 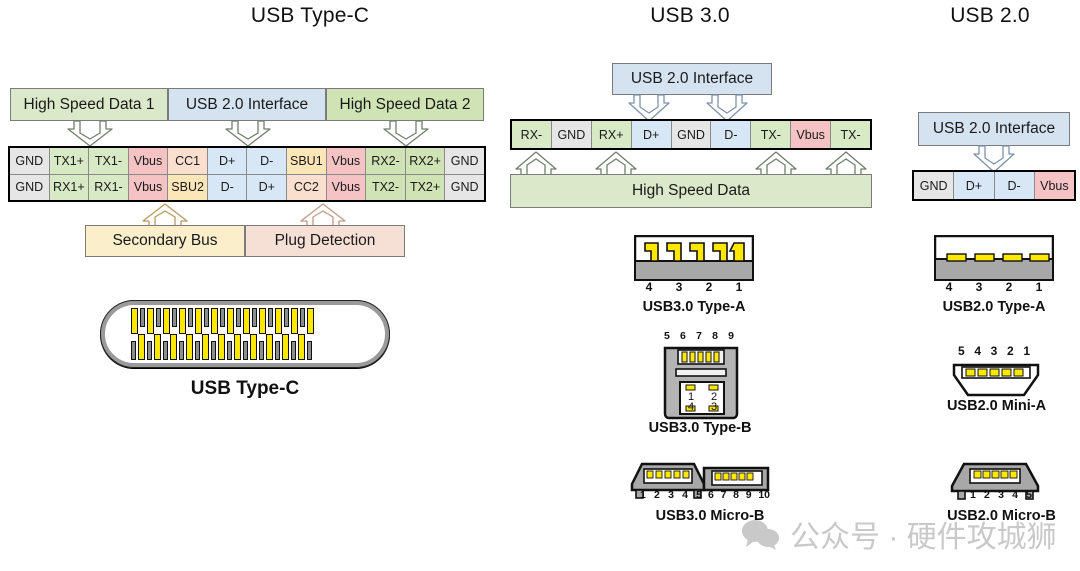 What do you see at coordinates (405, 104) in the screenshot?
I see `type-c-header-high-speed-data-2: High Speed Data 2` at bounding box center [405, 104].